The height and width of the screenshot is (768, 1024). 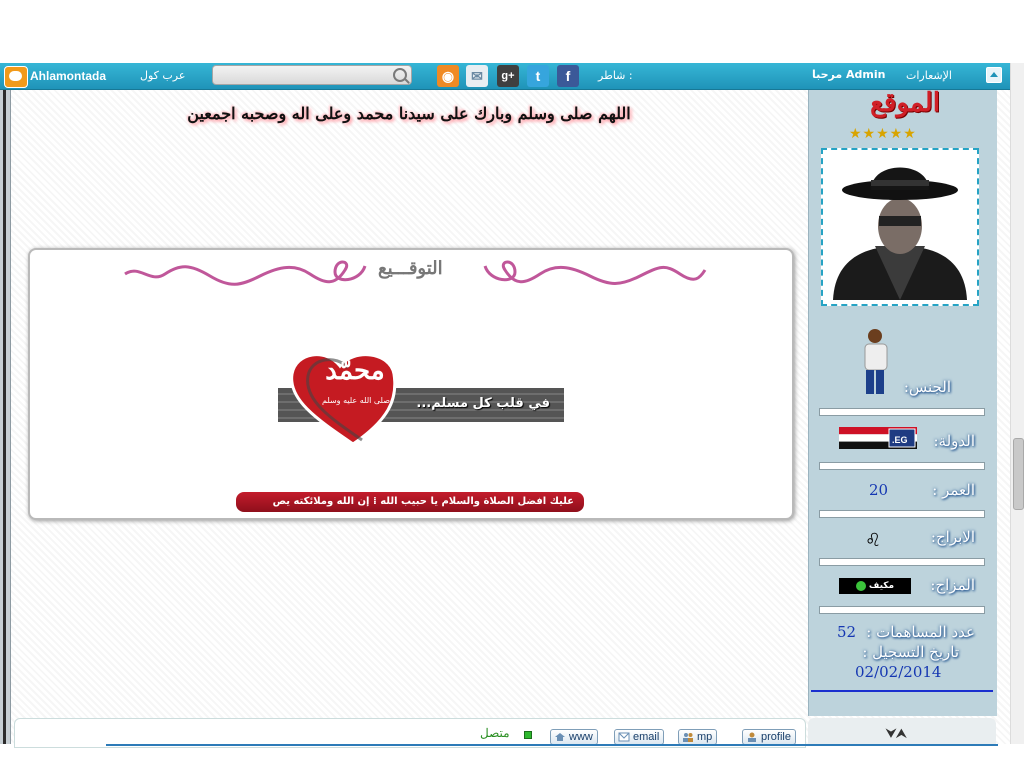 I want to click on avatar-image, so click(x=900, y=227).